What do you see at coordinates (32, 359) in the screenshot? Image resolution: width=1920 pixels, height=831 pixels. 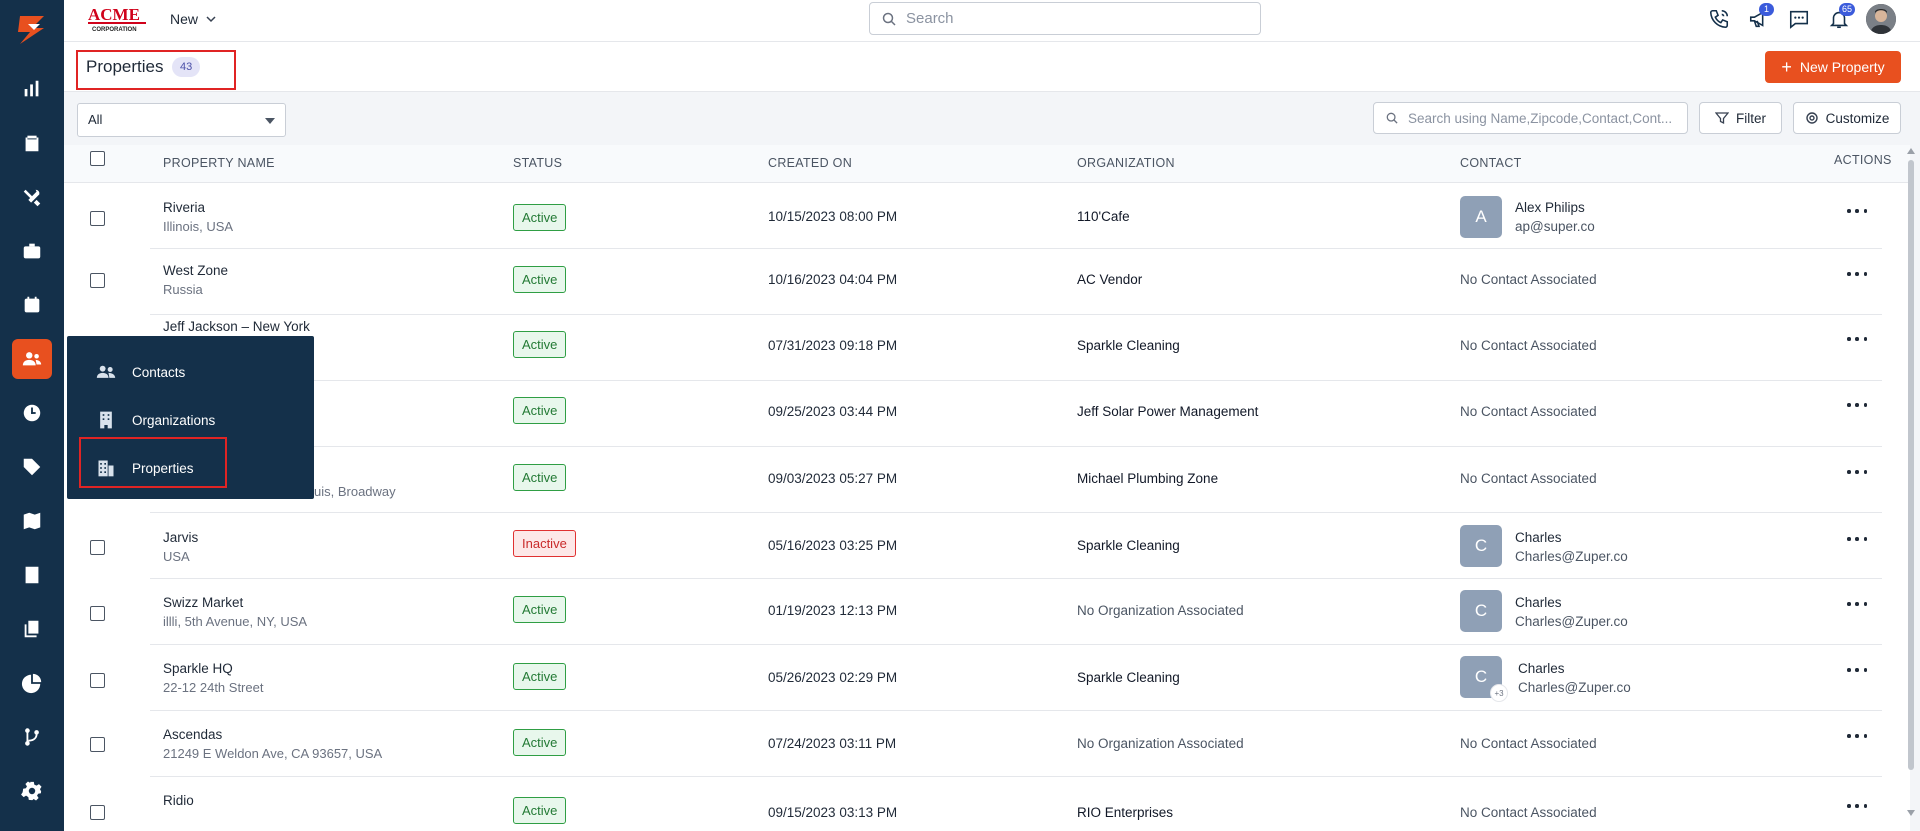 I see `nav-contacts` at bounding box center [32, 359].